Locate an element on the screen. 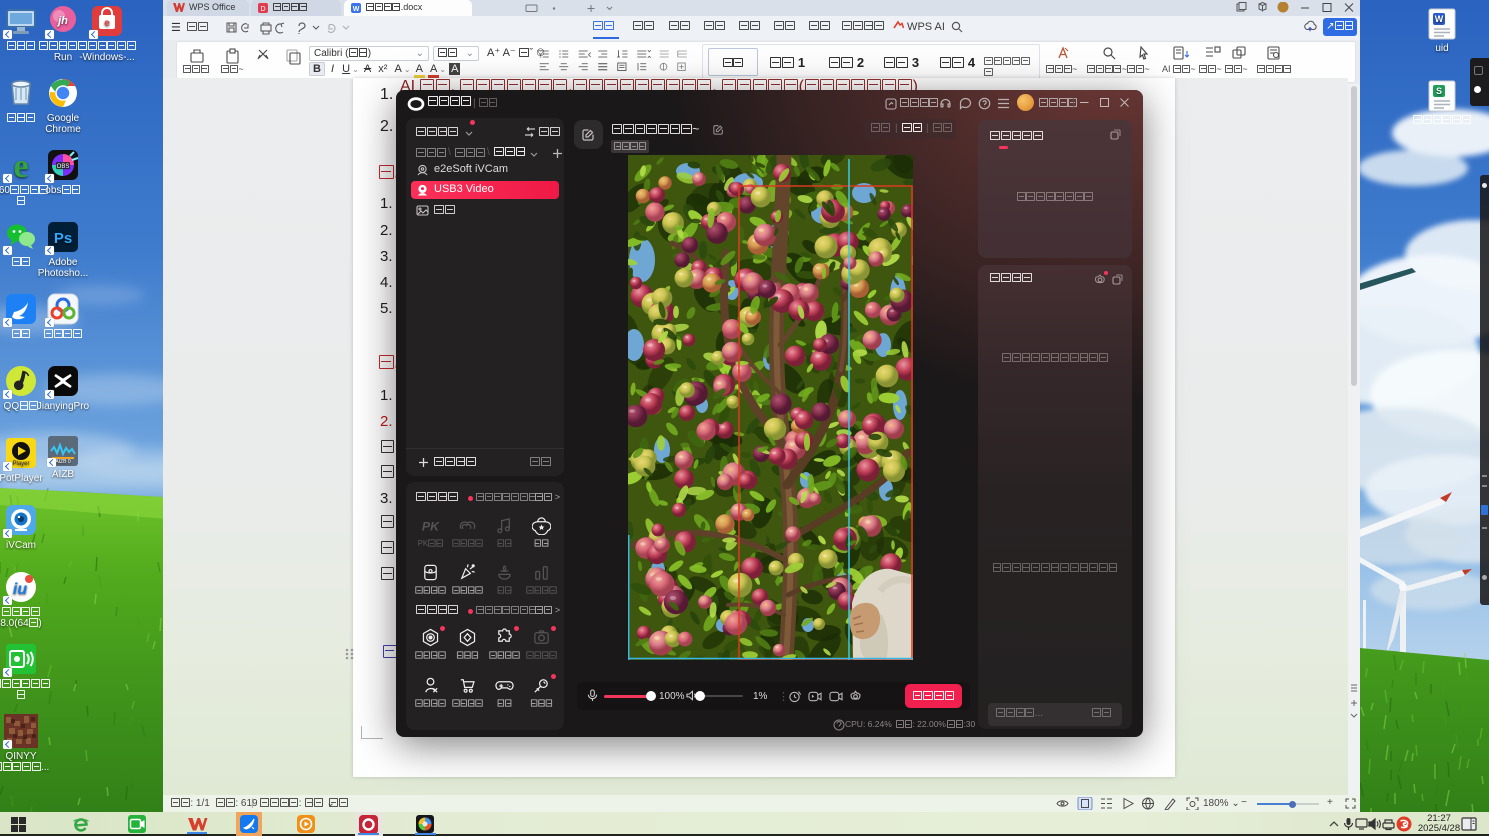 This screenshot has width=1489, height=836. svg-text: jh is located at coordinates (62, 21).